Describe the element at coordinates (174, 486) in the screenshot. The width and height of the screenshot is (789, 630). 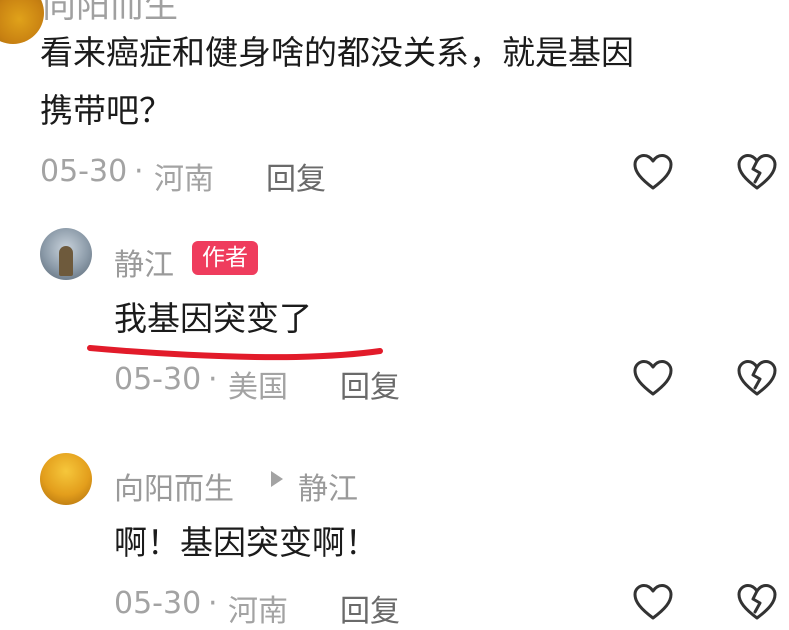
I see `reply-username: 向阳而生` at that location.